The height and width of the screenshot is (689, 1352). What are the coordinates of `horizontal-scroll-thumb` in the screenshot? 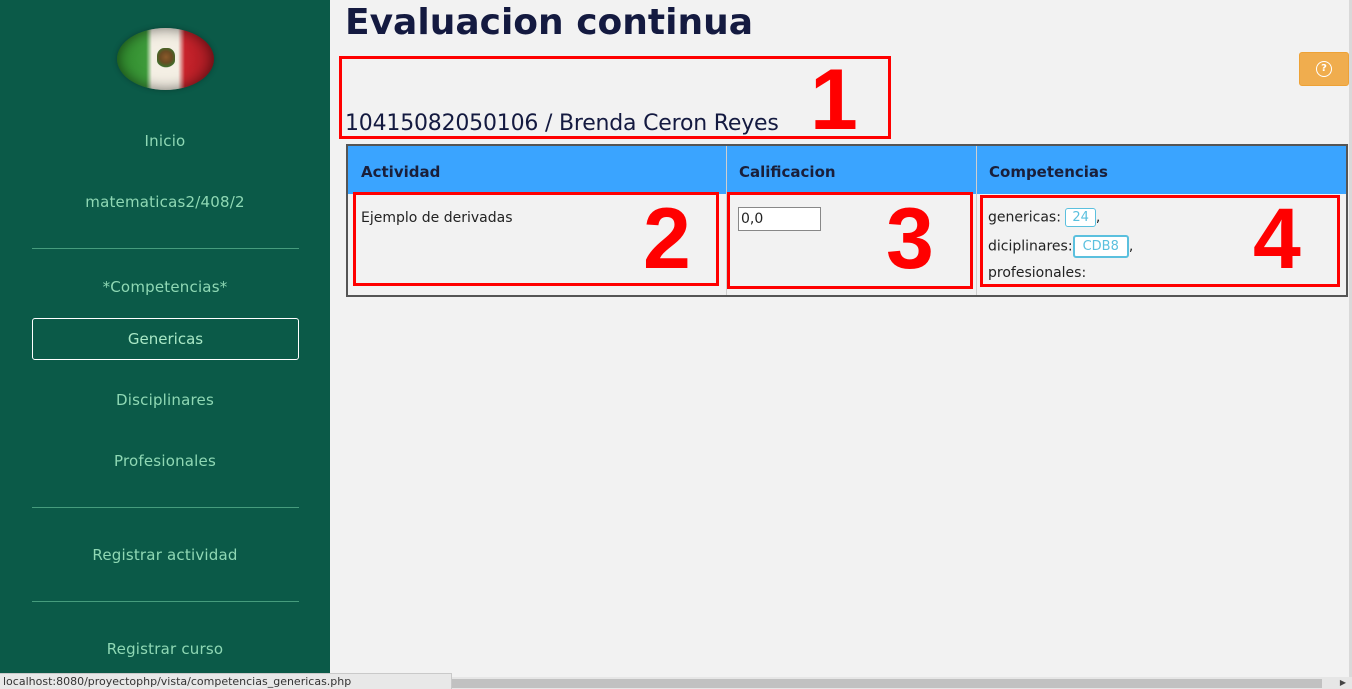 It's located at (887, 683).